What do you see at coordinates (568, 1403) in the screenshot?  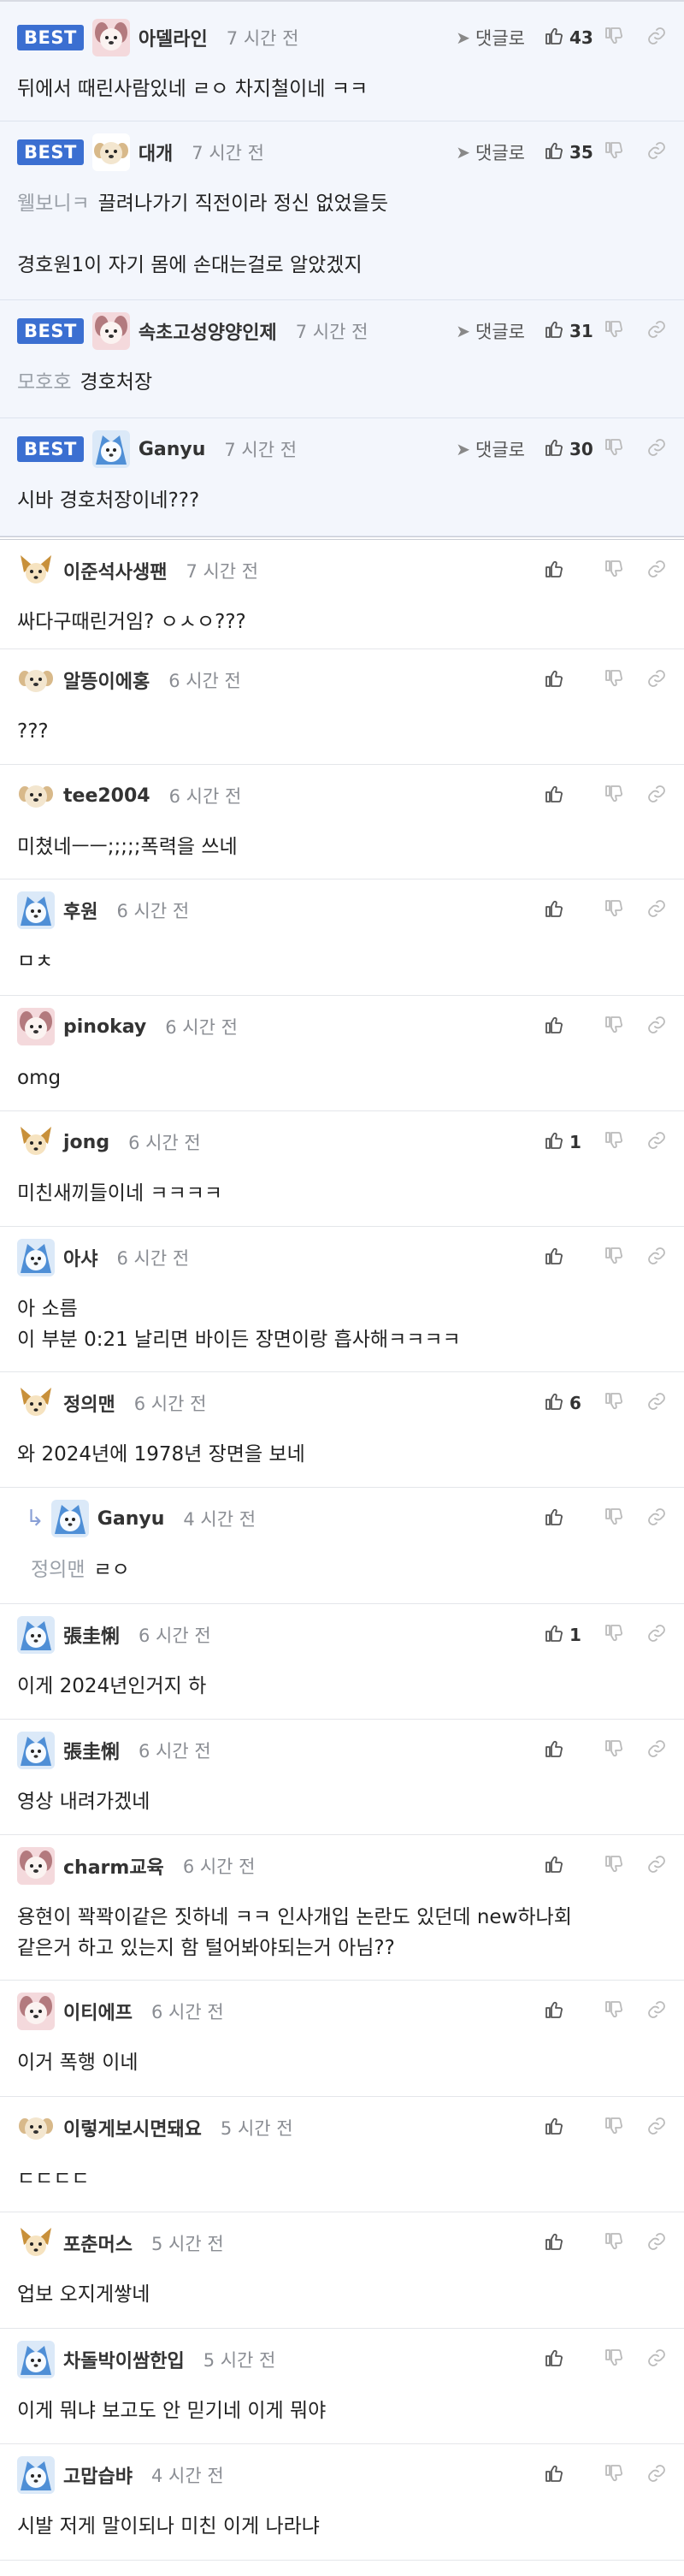 I see `like-button: 6` at bounding box center [568, 1403].